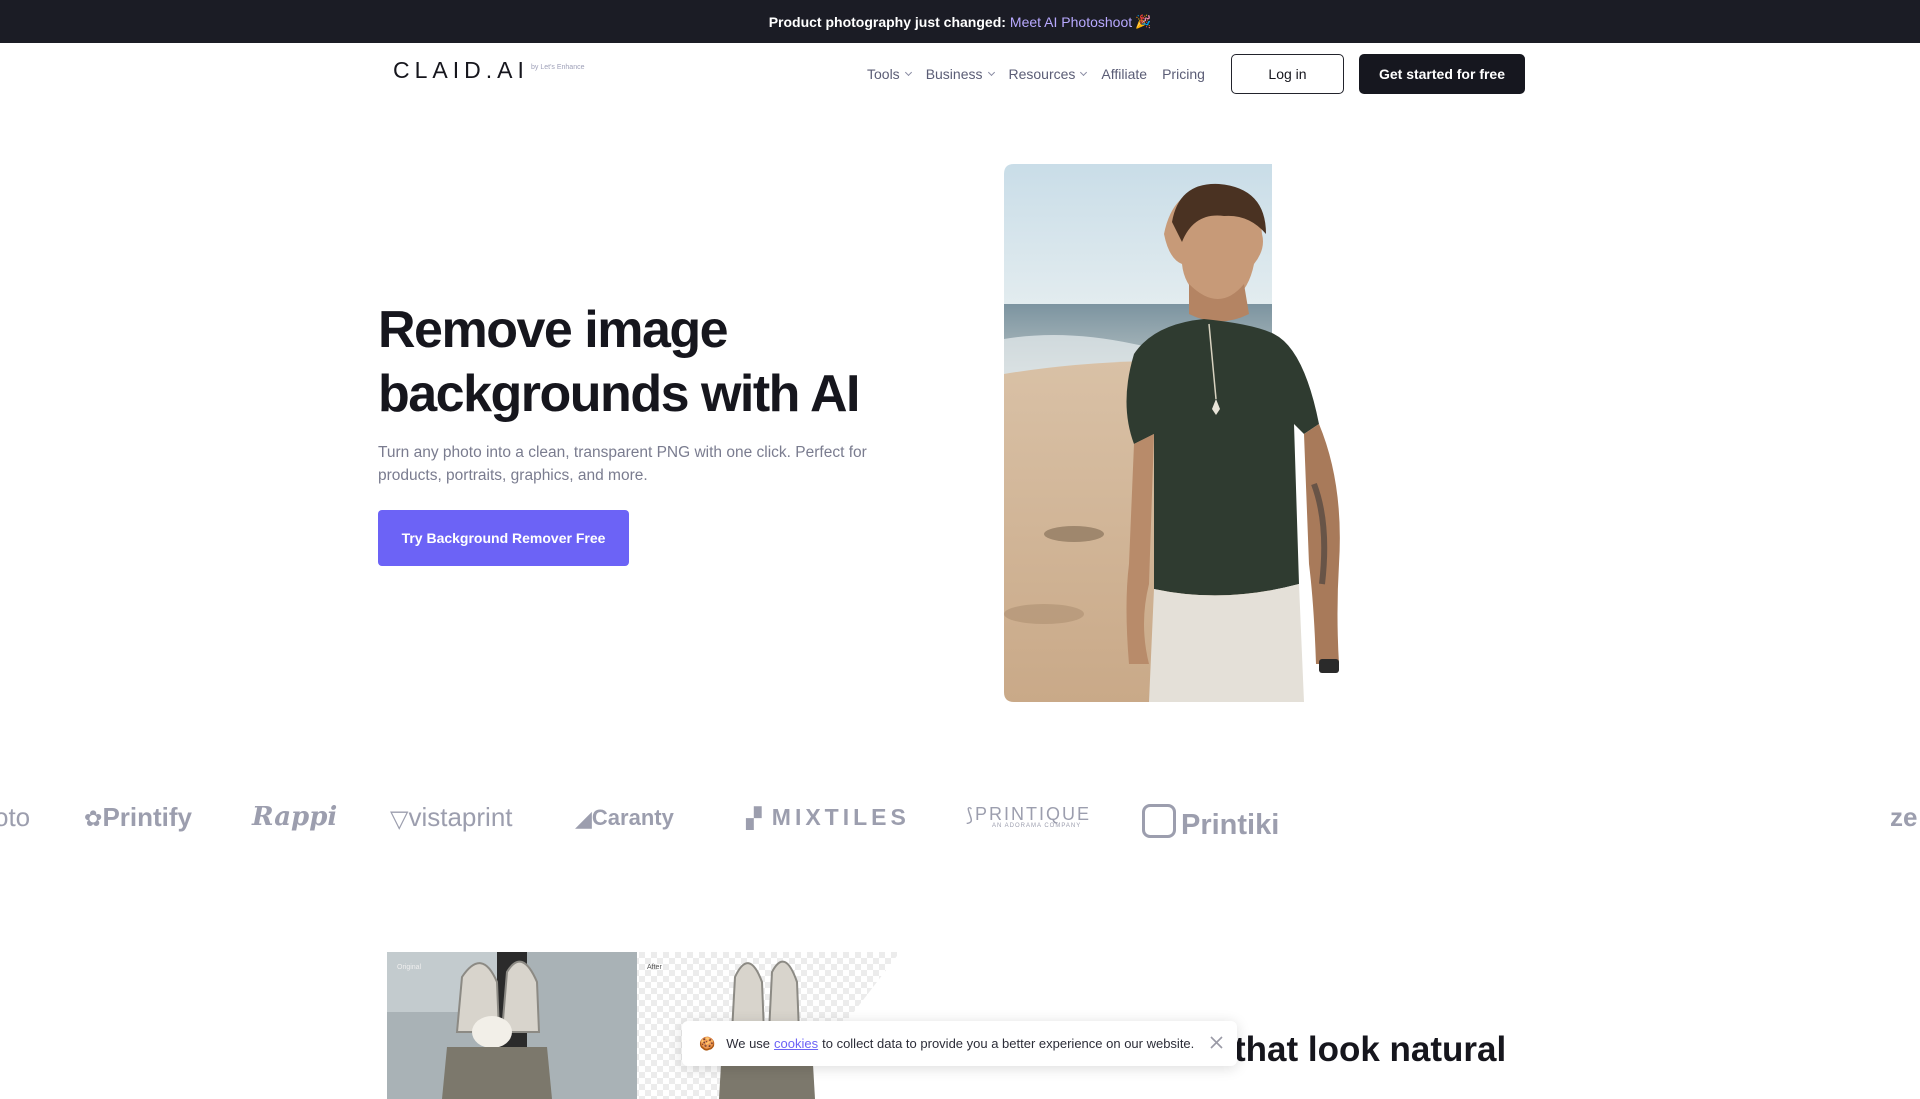 The height and width of the screenshot is (1099, 1920). I want to click on brand-logo-printique: ⟆PRINTIQUE AN ADORAMA COMPANY, so click(1028, 816).